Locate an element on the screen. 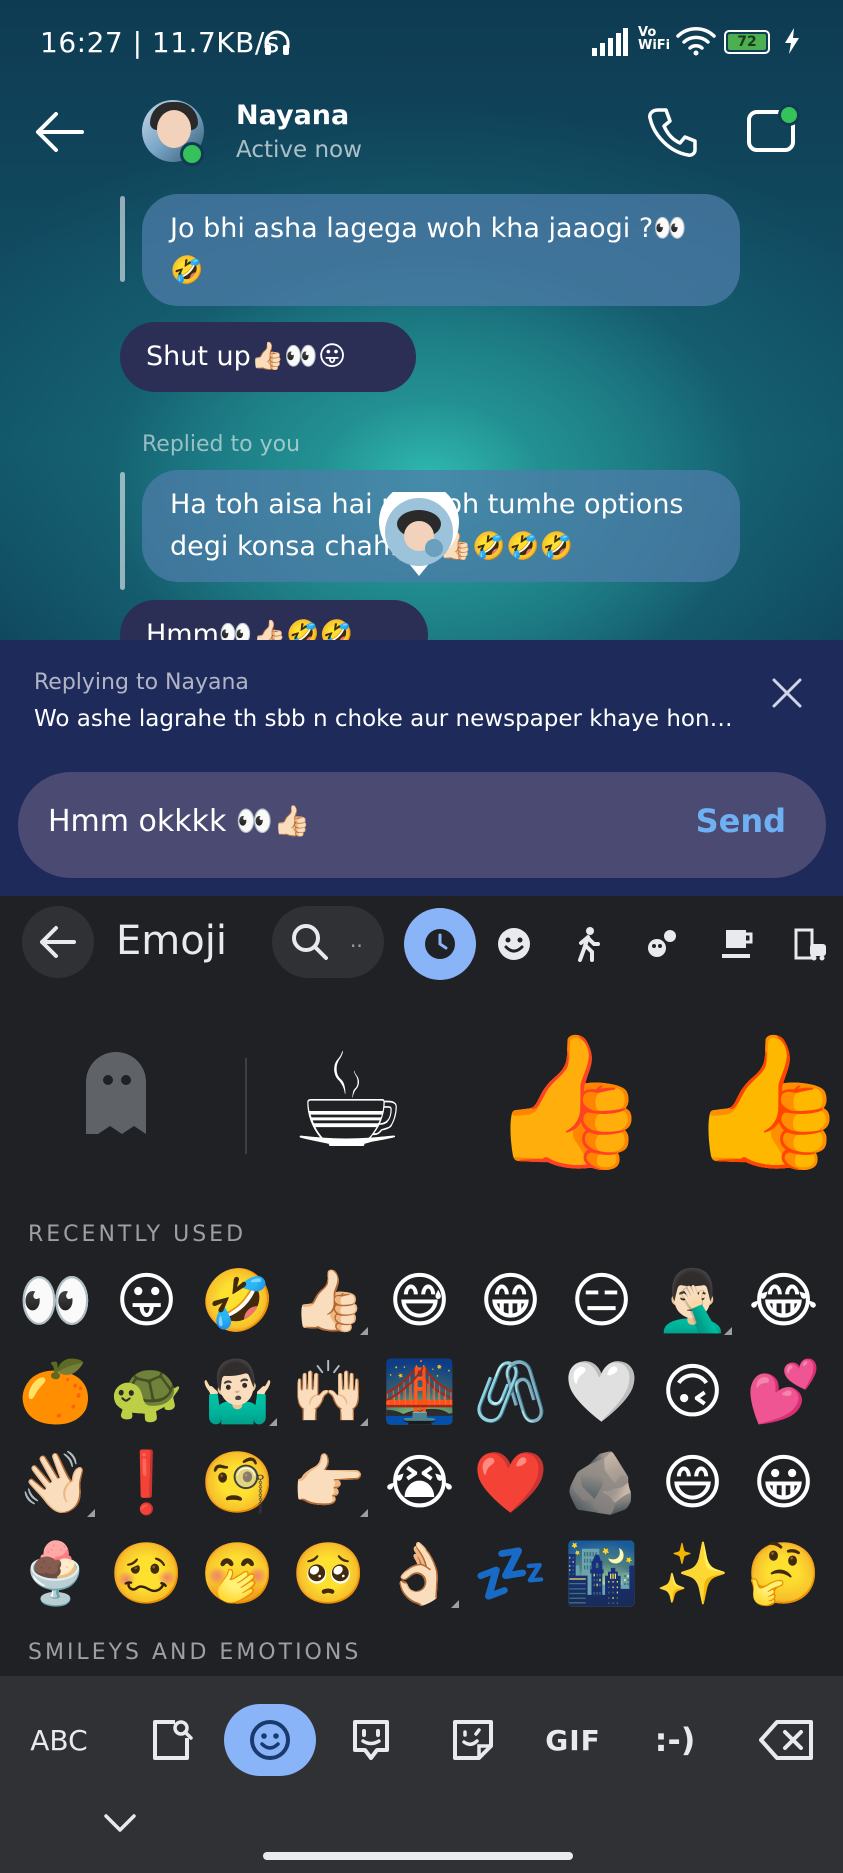 The height and width of the screenshot is (1873, 843). headset-icon is located at coordinates (277, 42).